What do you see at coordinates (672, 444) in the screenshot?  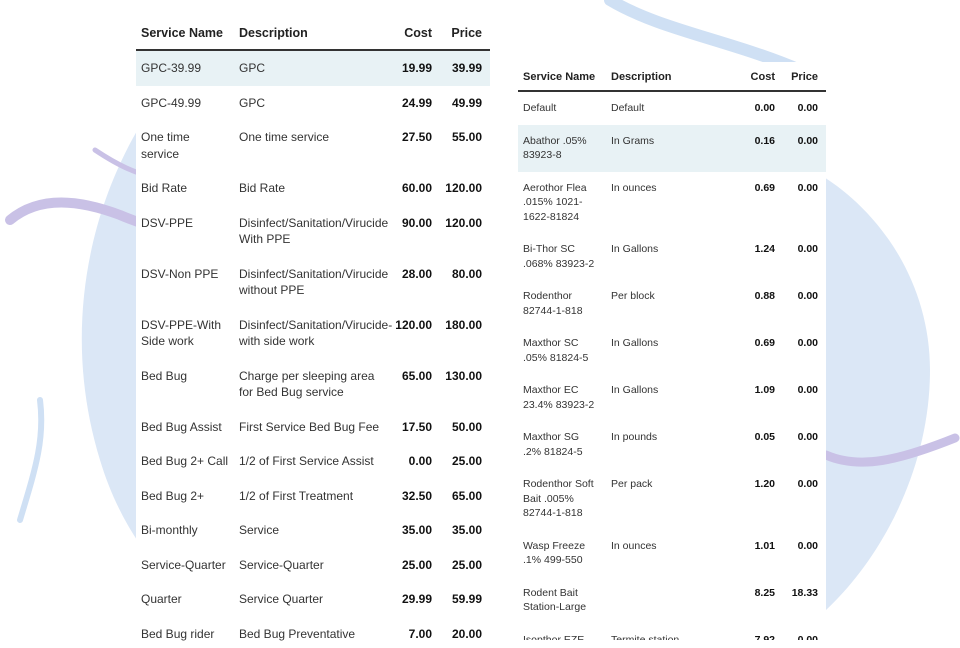 I see `table-row: Maxthor SG .2% 81824-5In pounds0.050.00` at bounding box center [672, 444].